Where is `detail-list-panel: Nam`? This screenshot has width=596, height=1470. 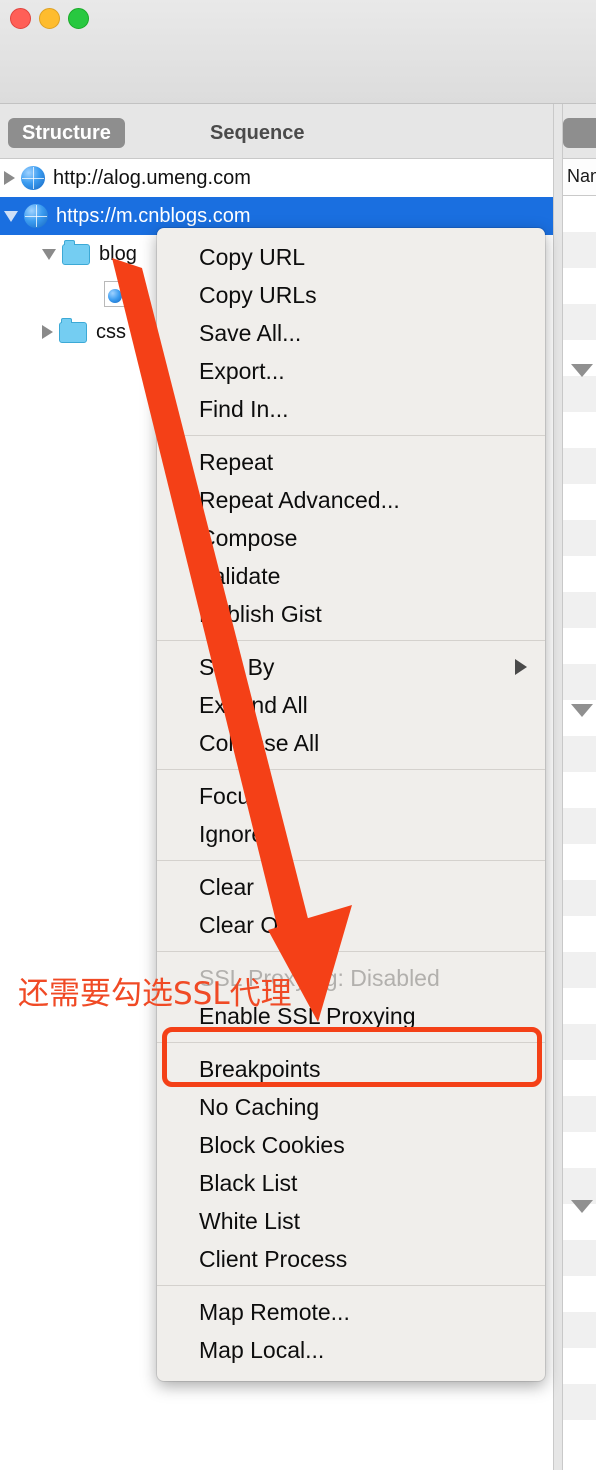 detail-list-panel: Nam is located at coordinates (579, 814).